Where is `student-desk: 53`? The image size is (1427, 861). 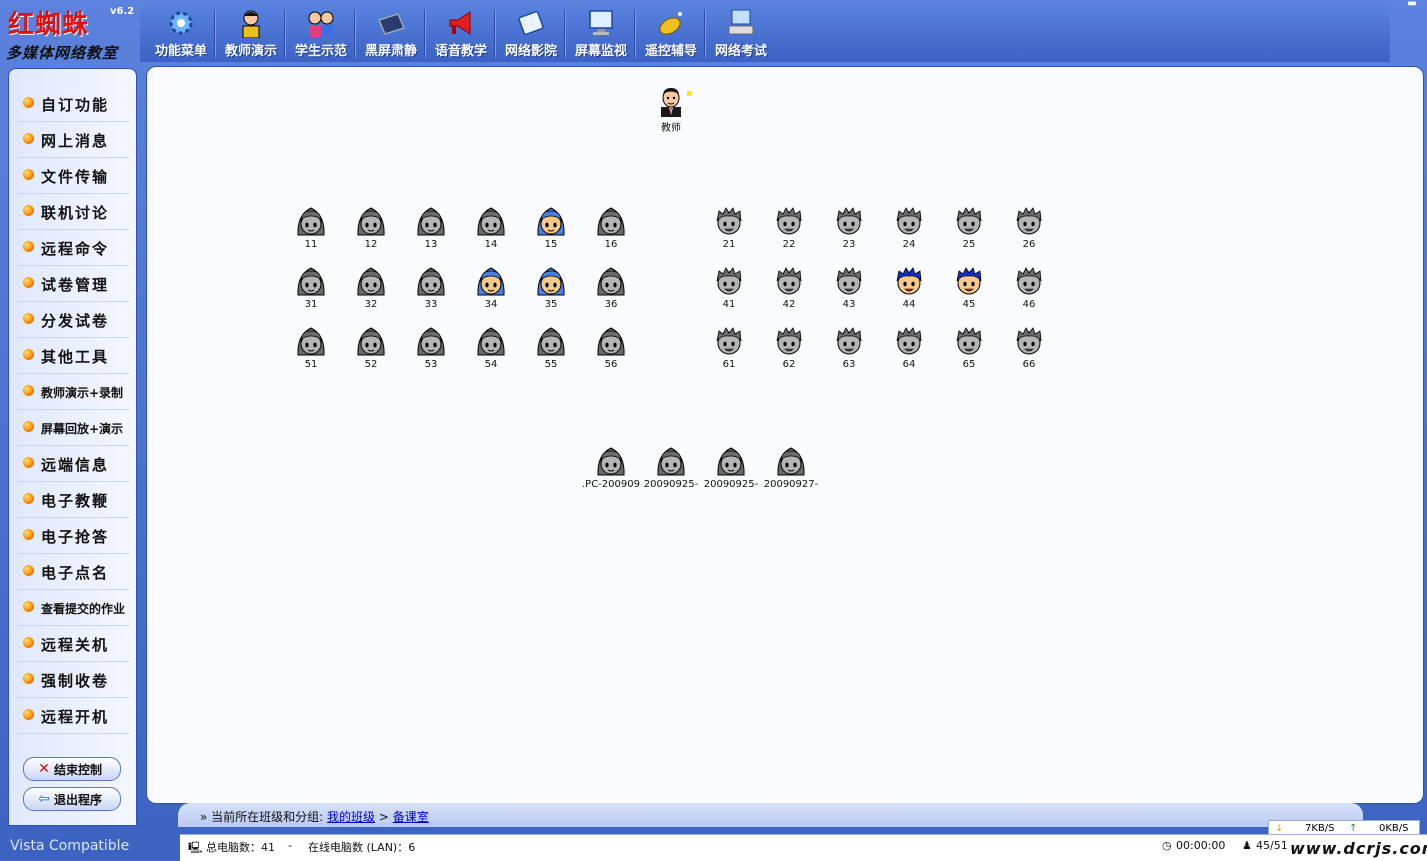
student-desk: 53 is located at coordinates (431, 352).